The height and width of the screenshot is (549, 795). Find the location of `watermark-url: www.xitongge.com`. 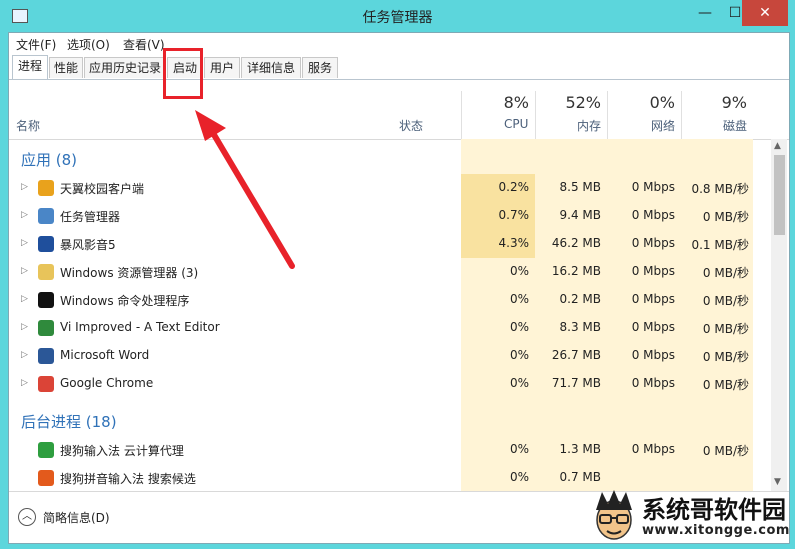

watermark-url: www.xitongge.com is located at coordinates (716, 530).